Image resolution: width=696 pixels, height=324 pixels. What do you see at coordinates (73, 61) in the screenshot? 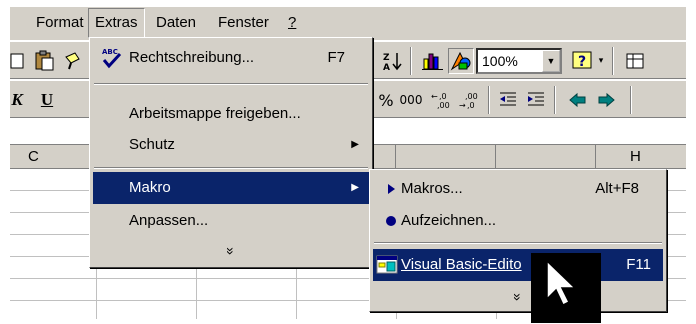
I see `format-painter-icon` at bounding box center [73, 61].